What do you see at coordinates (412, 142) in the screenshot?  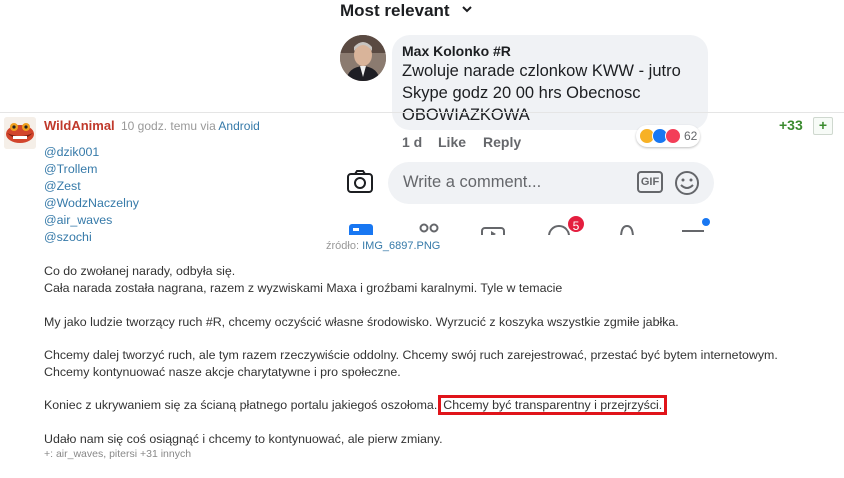 I see `fb-comment-age: 1 d` at bounding box center [412, 142].